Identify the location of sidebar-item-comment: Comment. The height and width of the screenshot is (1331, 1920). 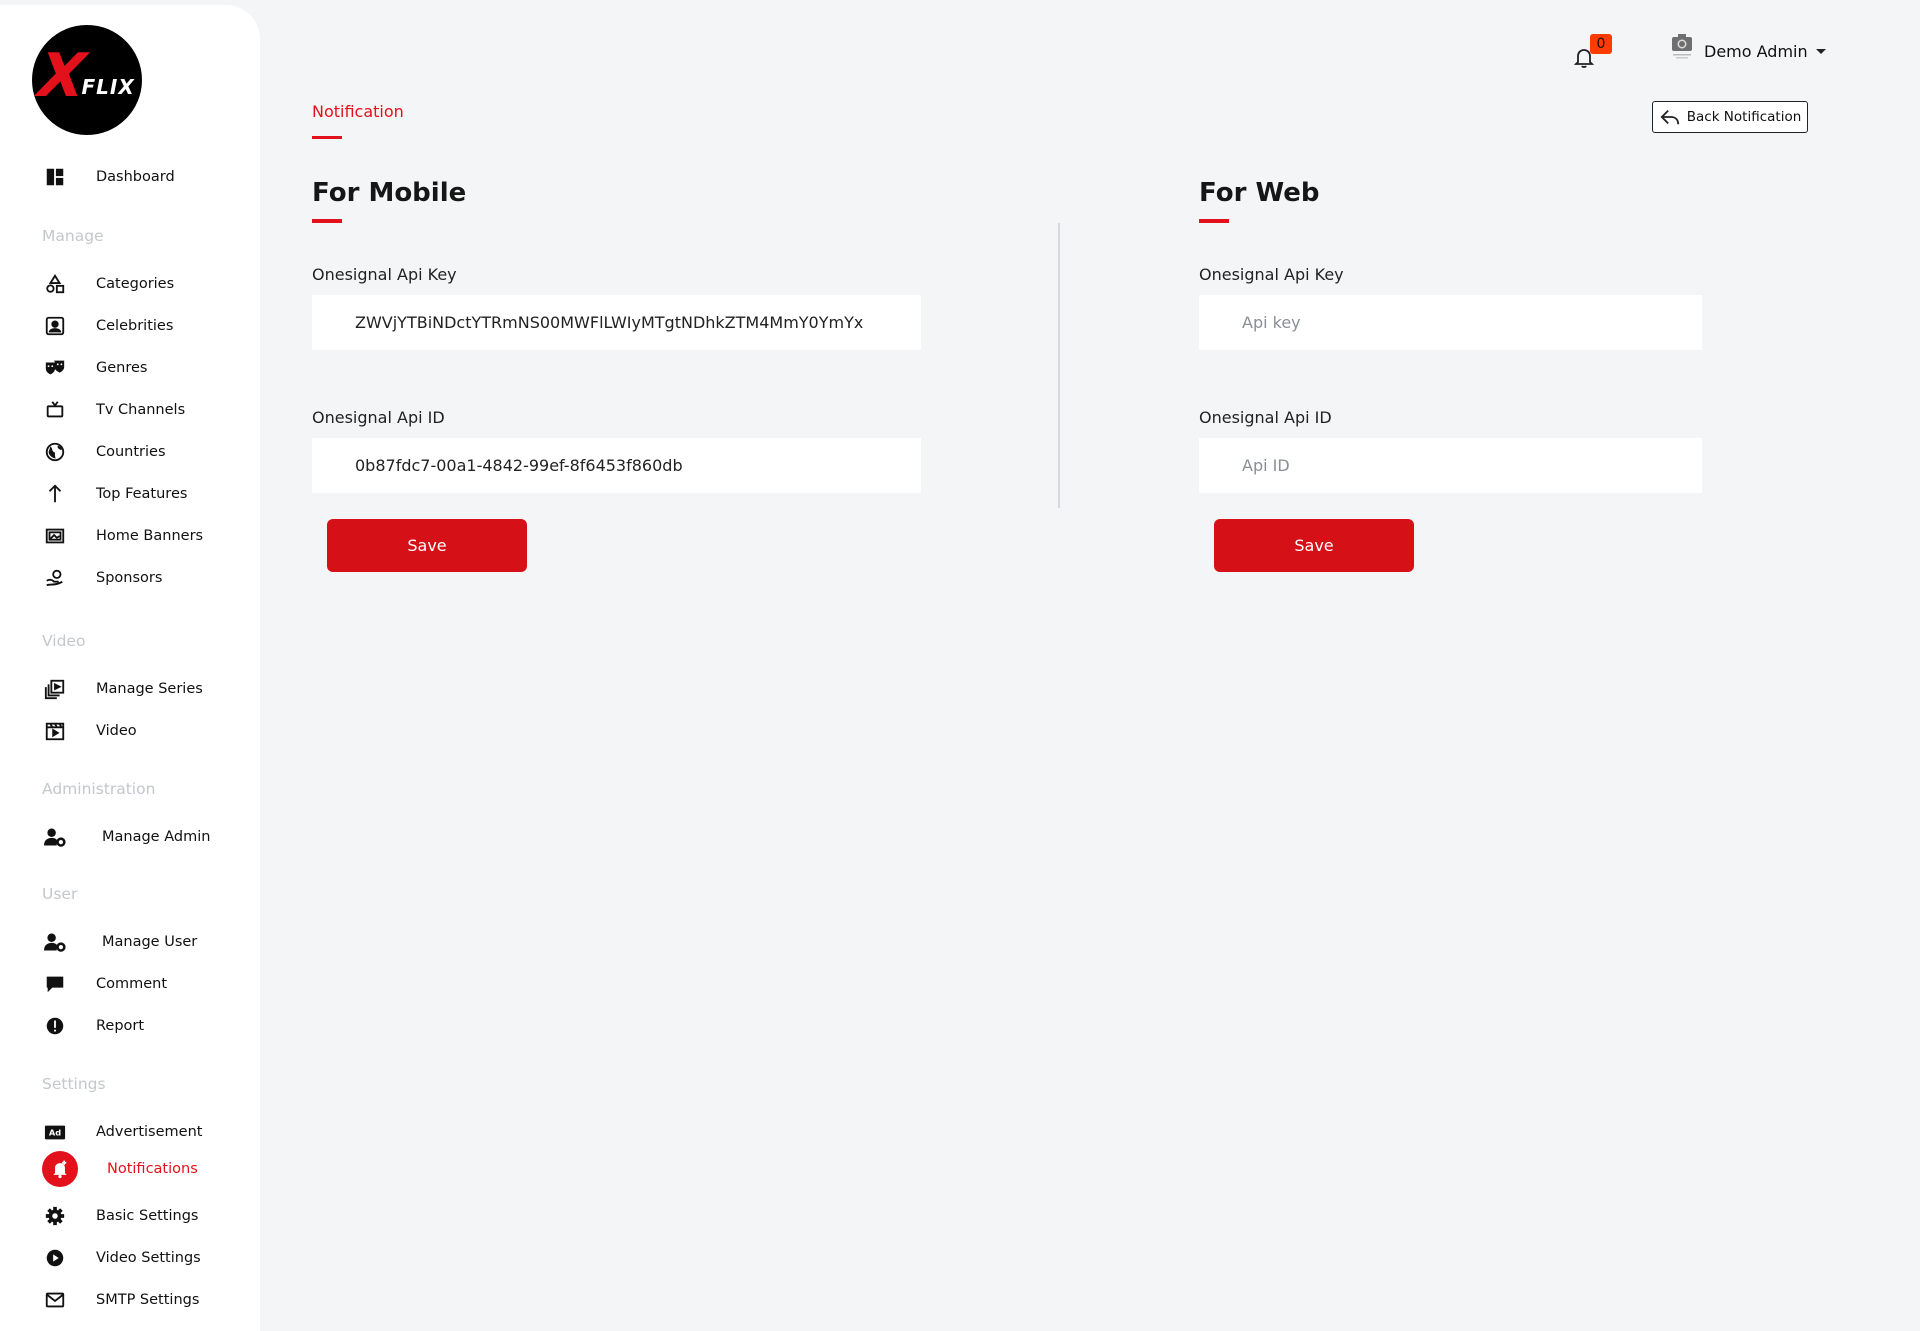
(103, 984).